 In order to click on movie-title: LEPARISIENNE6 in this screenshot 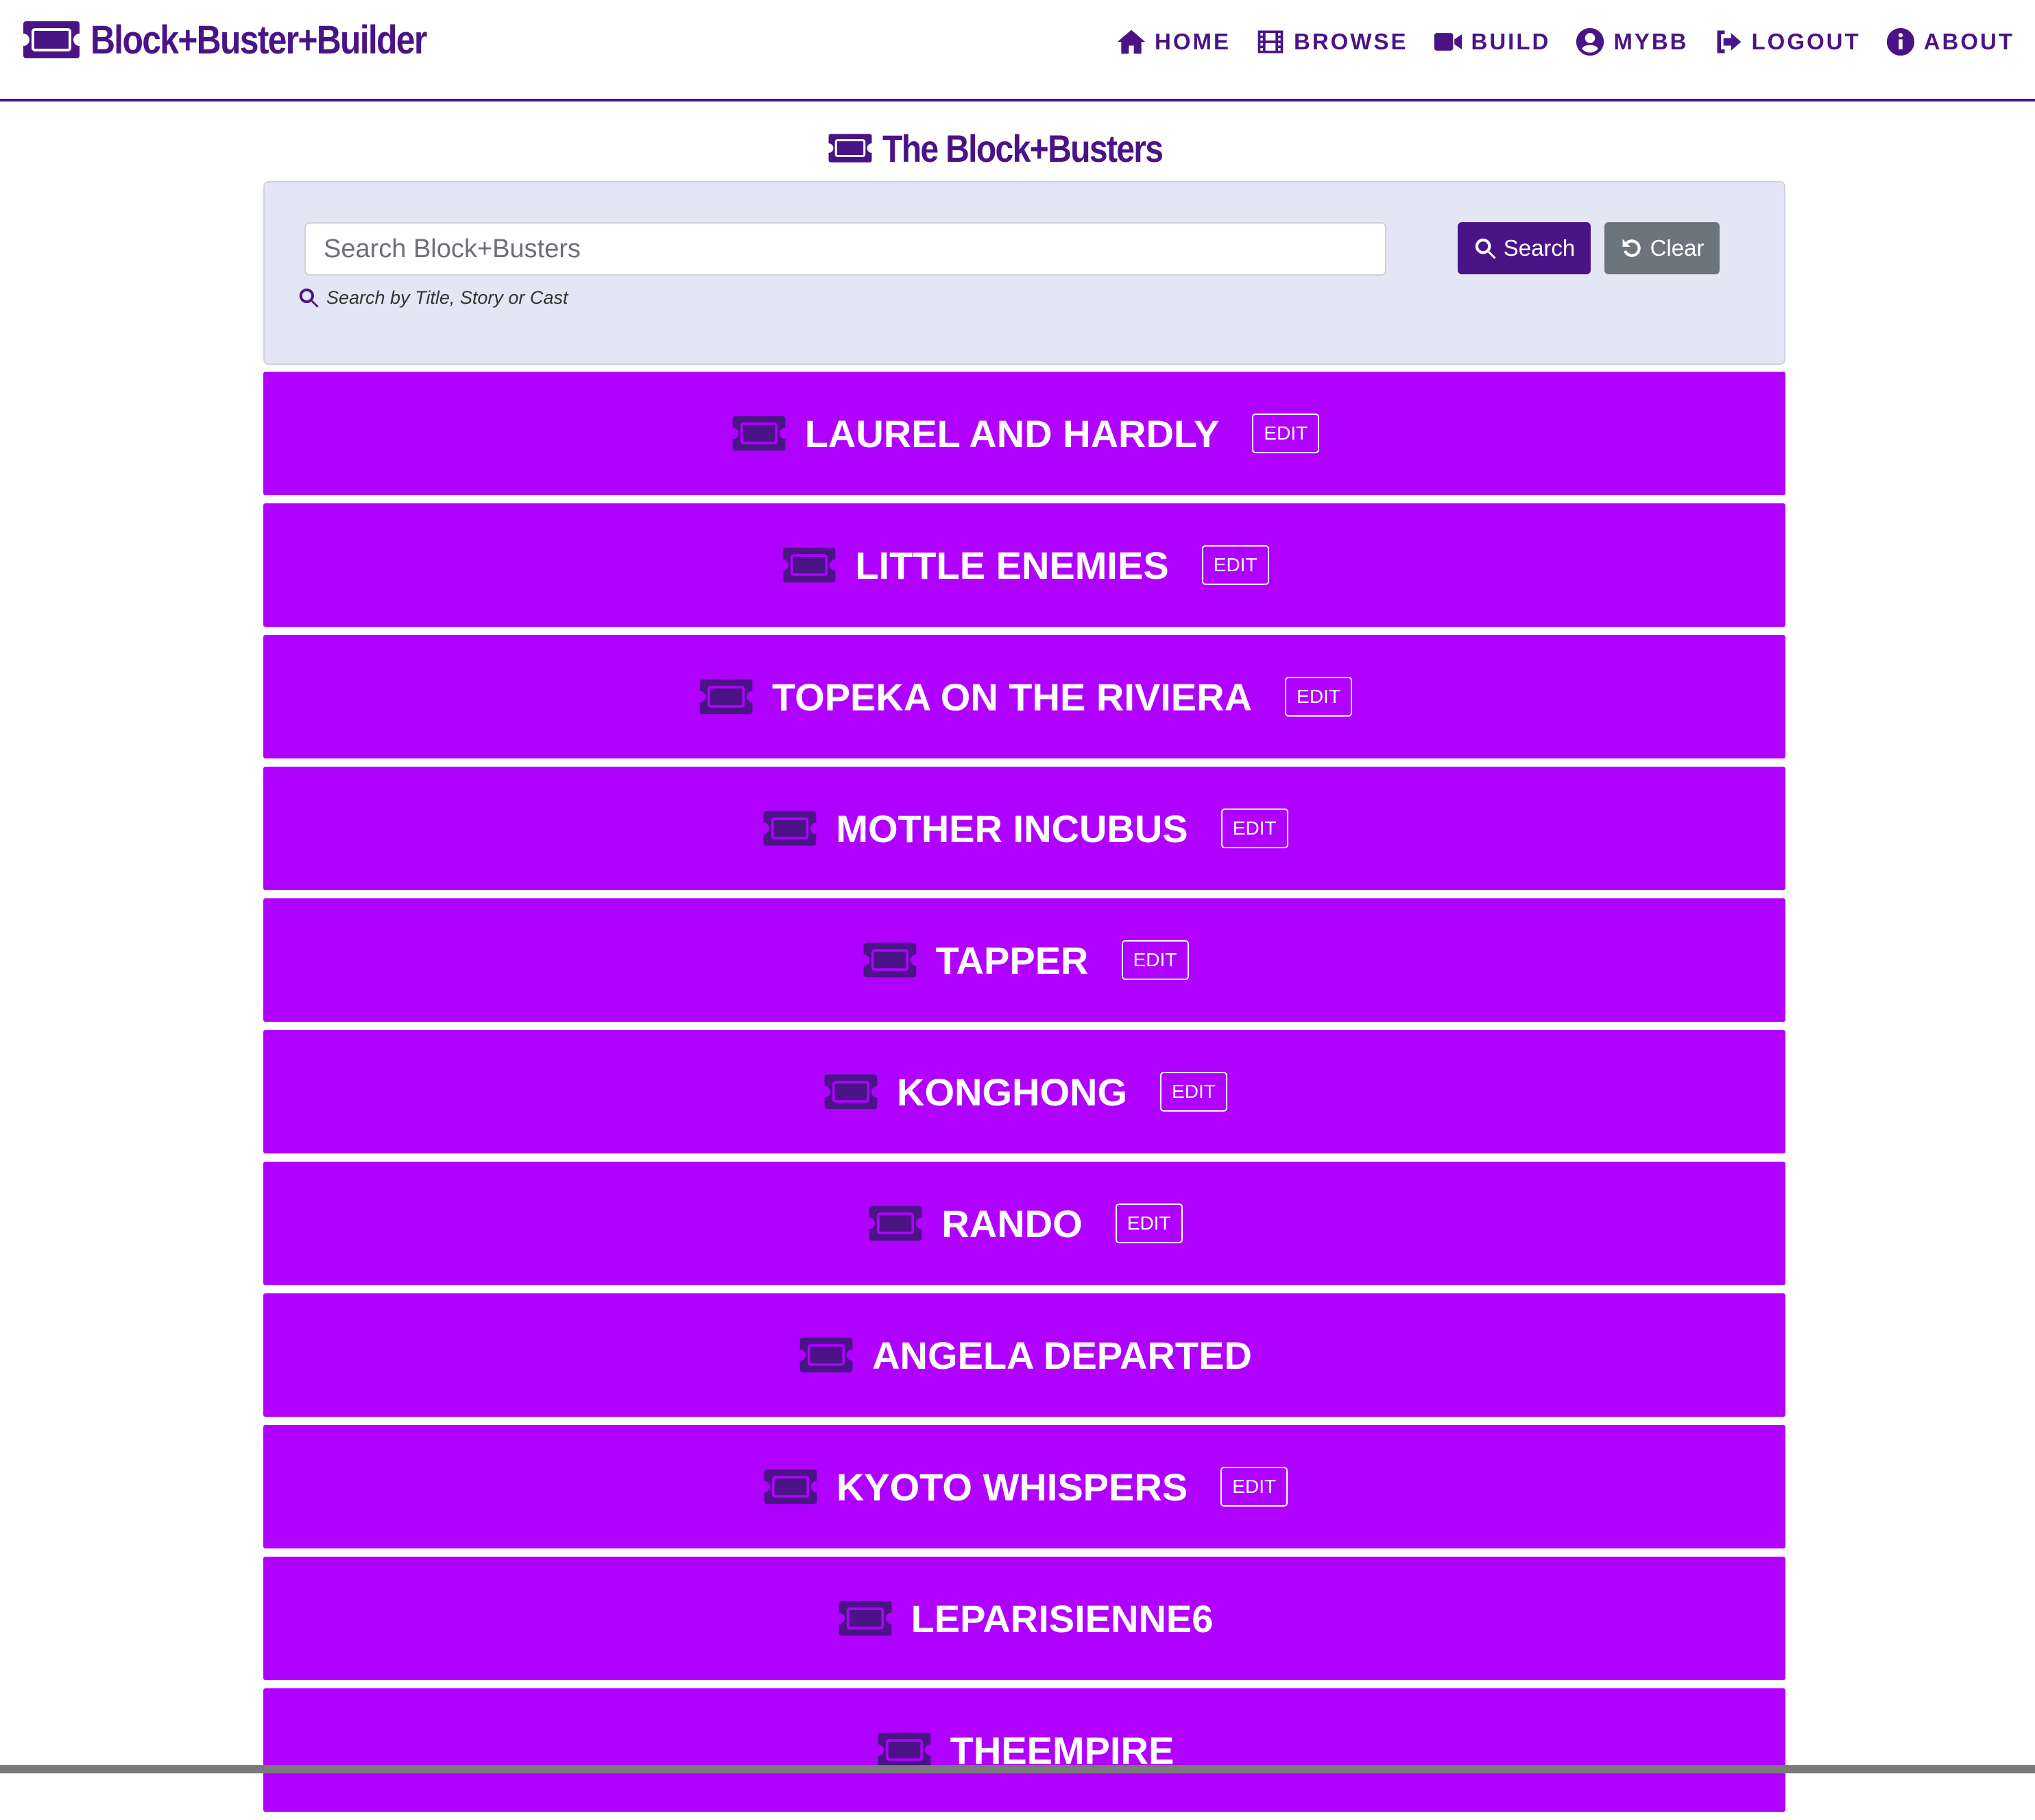, I will do `click(1062, 1618)`.